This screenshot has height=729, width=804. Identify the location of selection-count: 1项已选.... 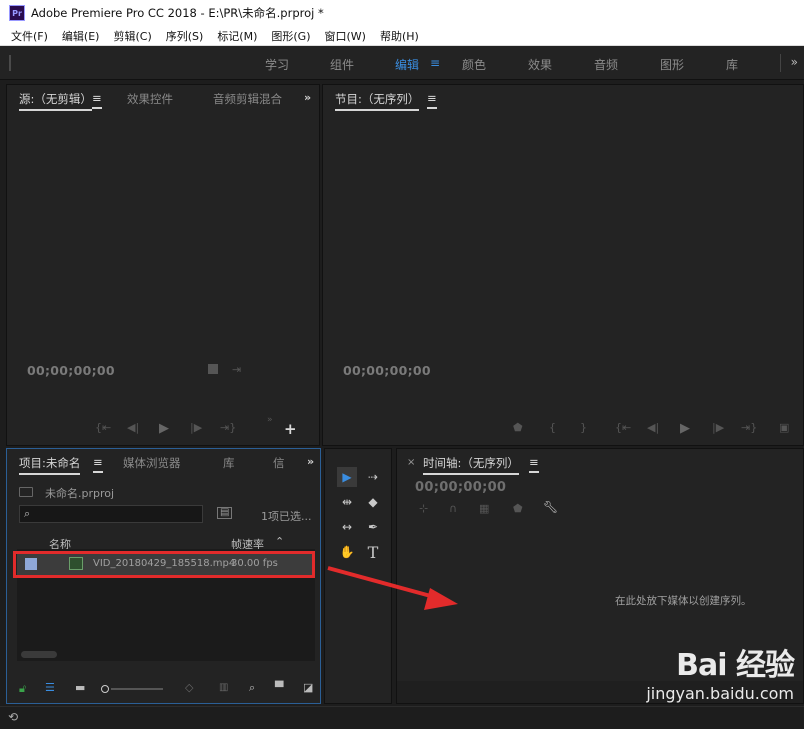
(286, 516).